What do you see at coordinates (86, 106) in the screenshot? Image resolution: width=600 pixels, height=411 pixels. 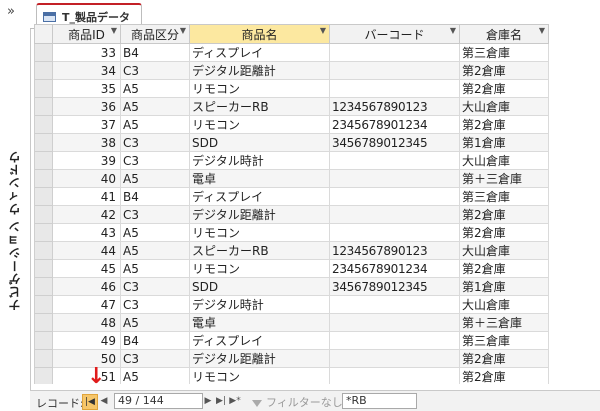 I see `cell-product-id: 36` at bounding box center [86, 106].